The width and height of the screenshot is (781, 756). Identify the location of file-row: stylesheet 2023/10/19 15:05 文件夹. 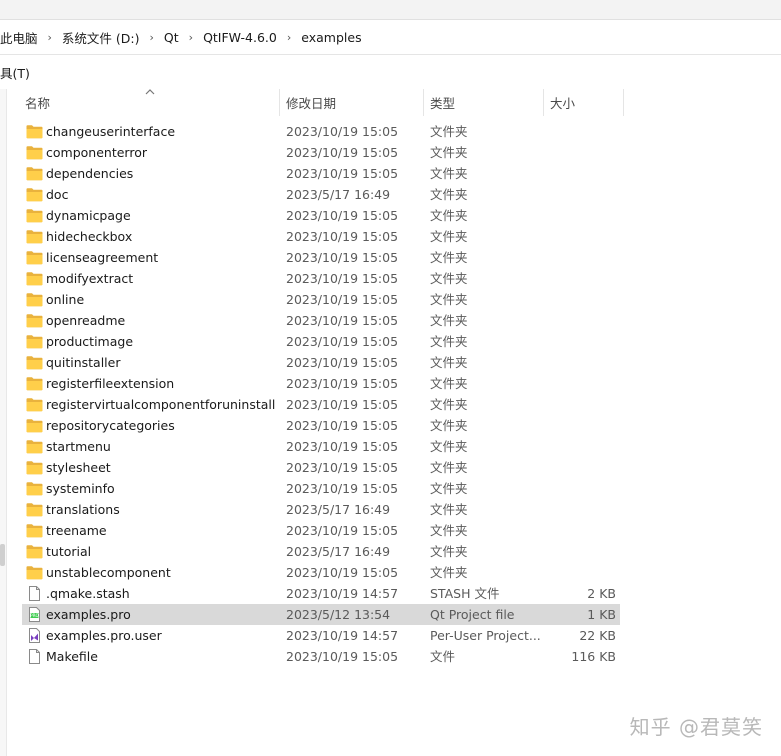
(321, 467).